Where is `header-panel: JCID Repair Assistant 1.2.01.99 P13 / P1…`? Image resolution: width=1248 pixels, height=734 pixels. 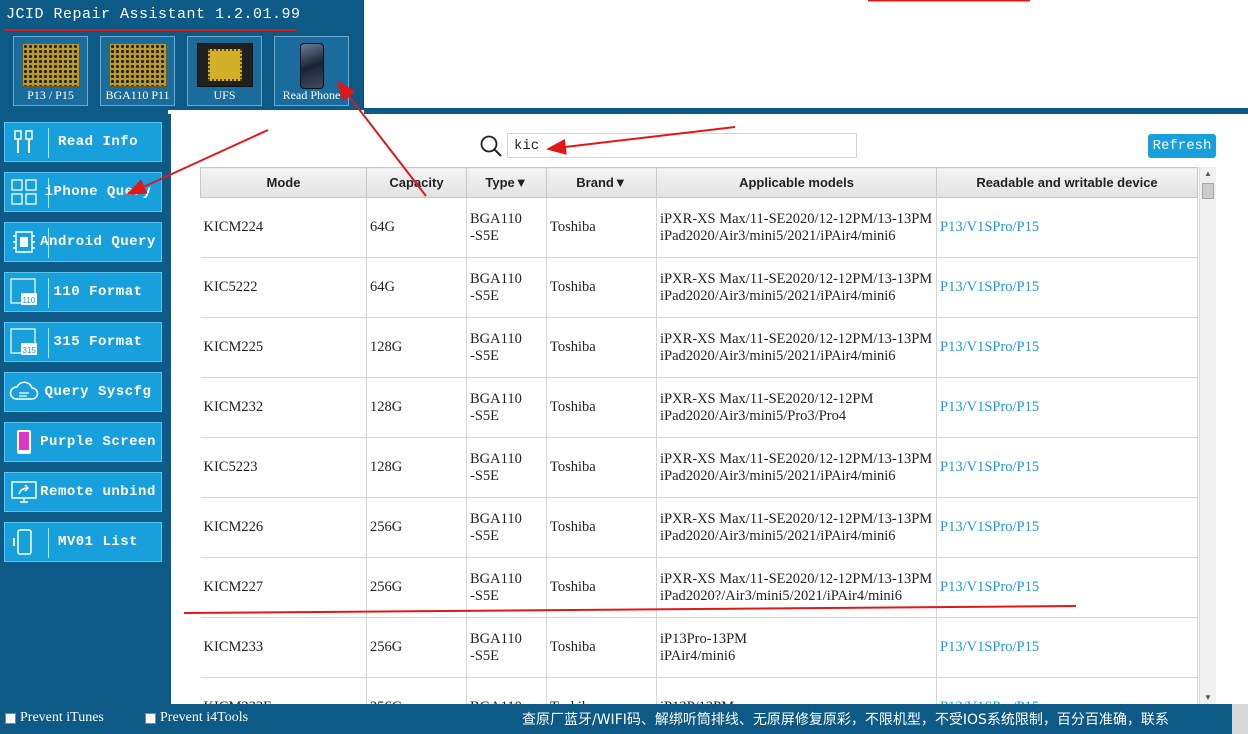
header-panel: JCID Repair Assistant 1.2.01.99 P13 / P1… is located at coordinates (182, 55).